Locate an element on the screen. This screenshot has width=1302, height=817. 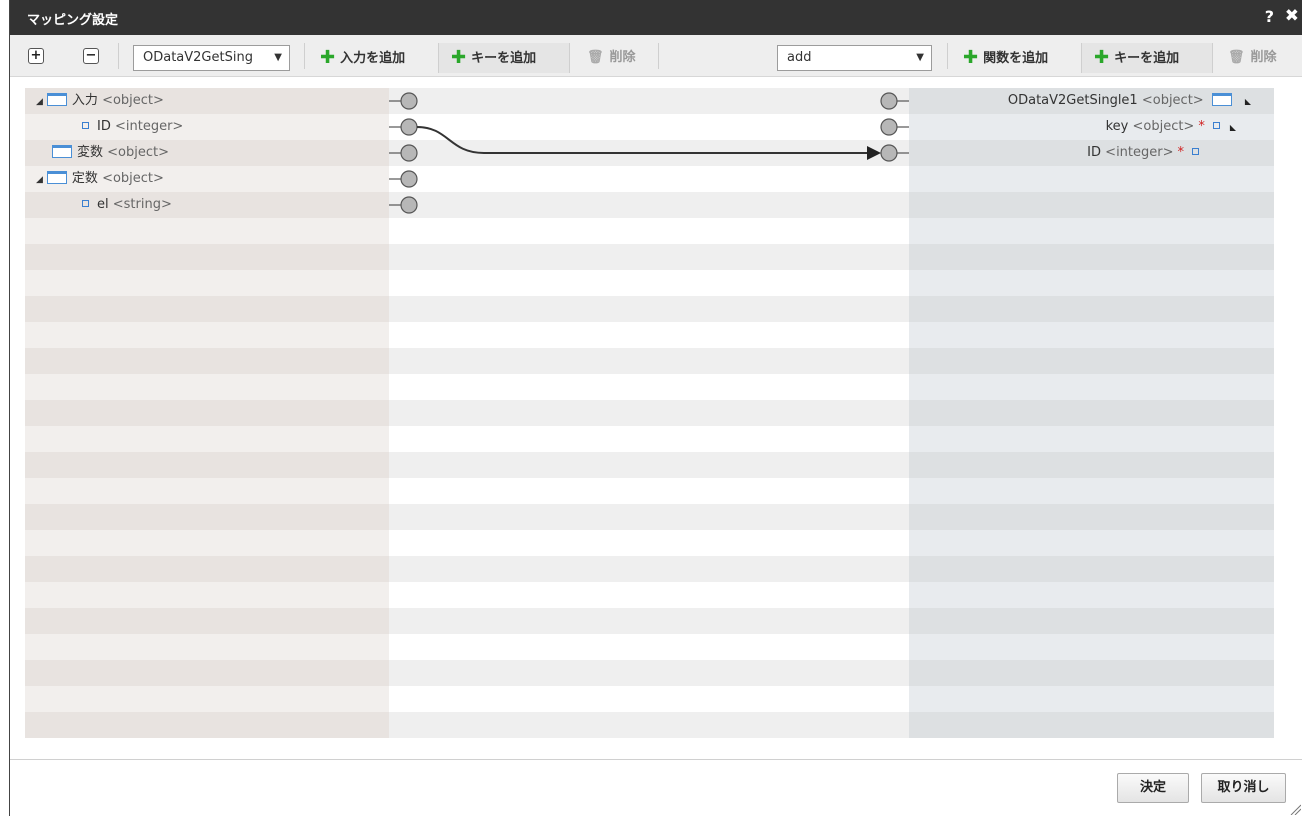
source-node-id: ID <integer> is located at coordinates (132, 127).